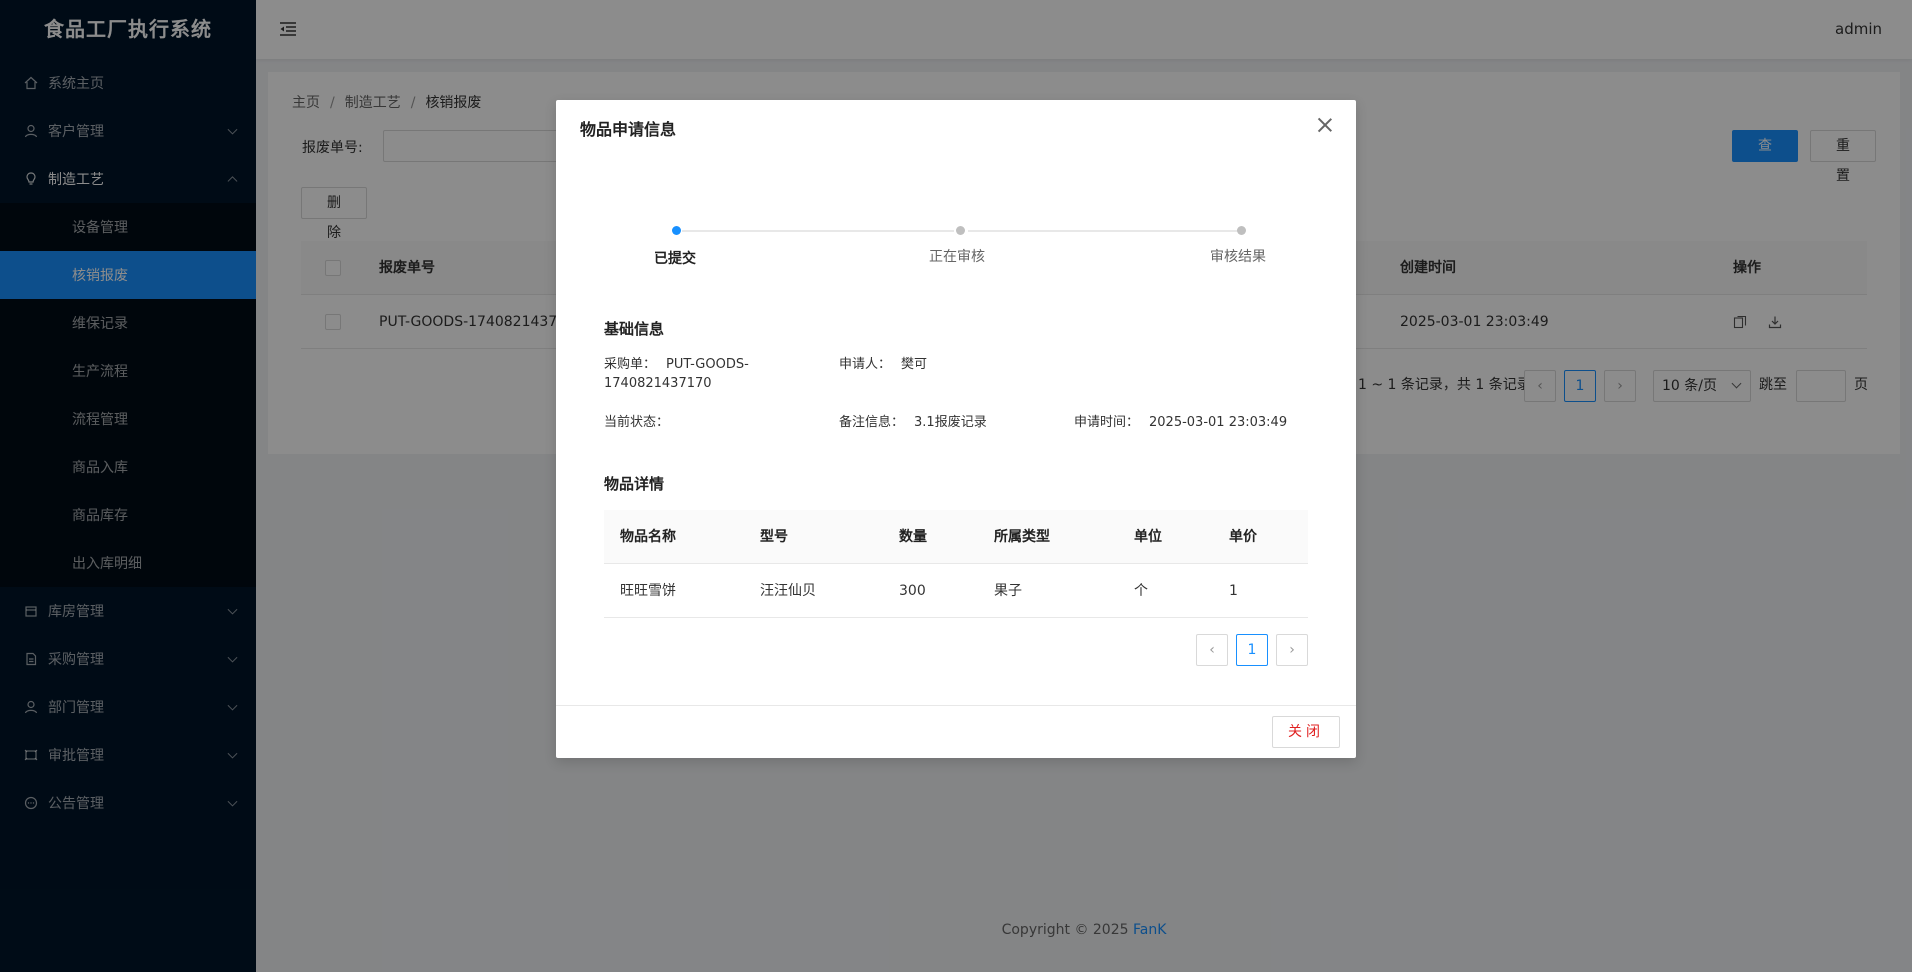 The width and height of the screenshot is (1912, 972). Describe the element at coordinates (1292, 650) in the screenshot. I see `detail-next-page-button: ›` at that location.